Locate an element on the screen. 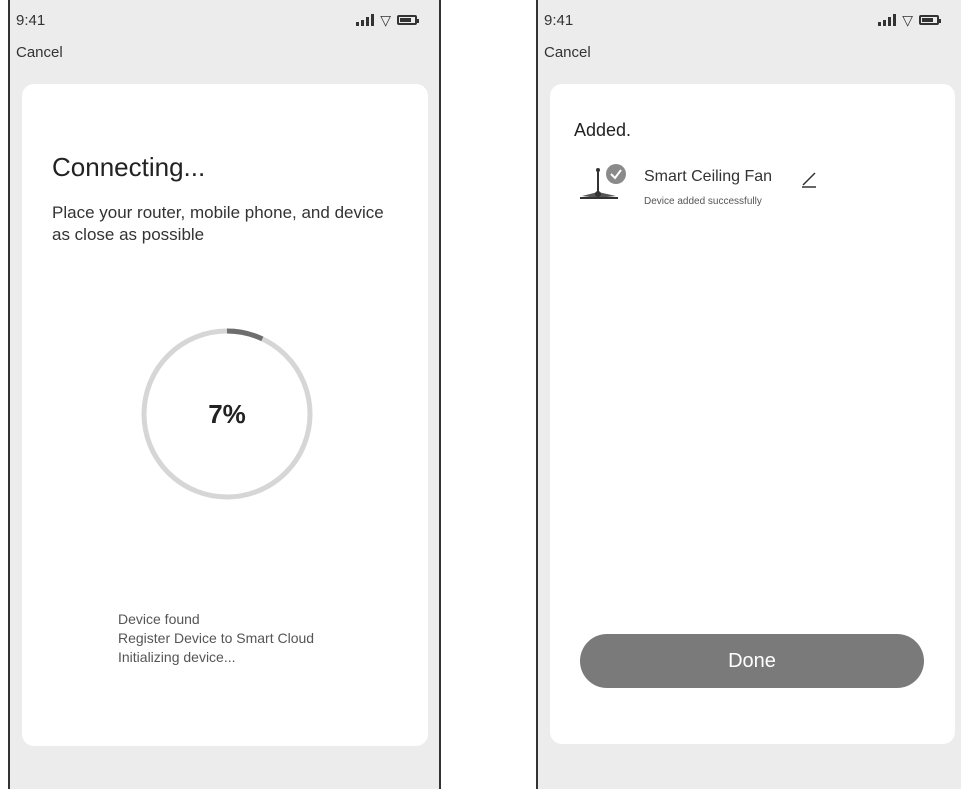 This screenshot has width=961, height=789. check-icon is located at coordinates (616, 174).